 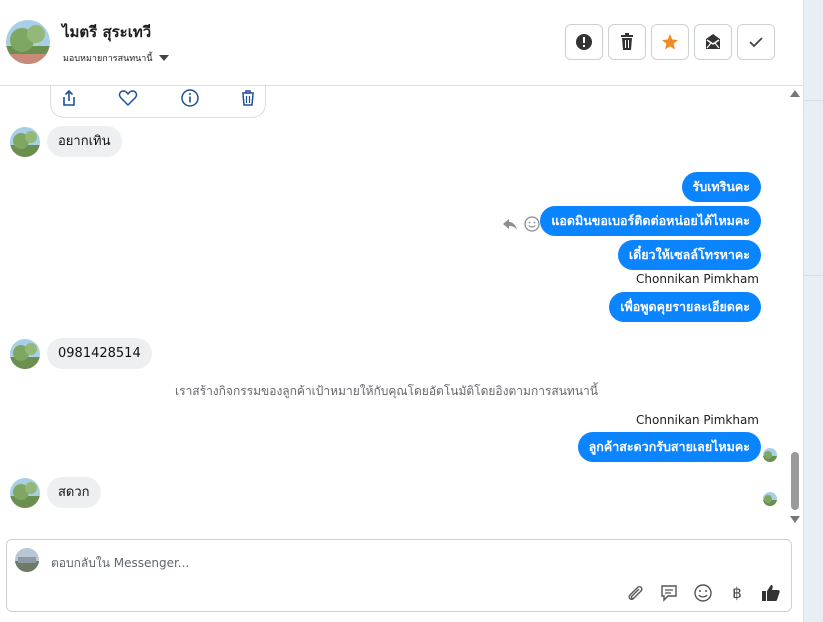 I want to click on paperclip-icon, so click(x=635, y=593).